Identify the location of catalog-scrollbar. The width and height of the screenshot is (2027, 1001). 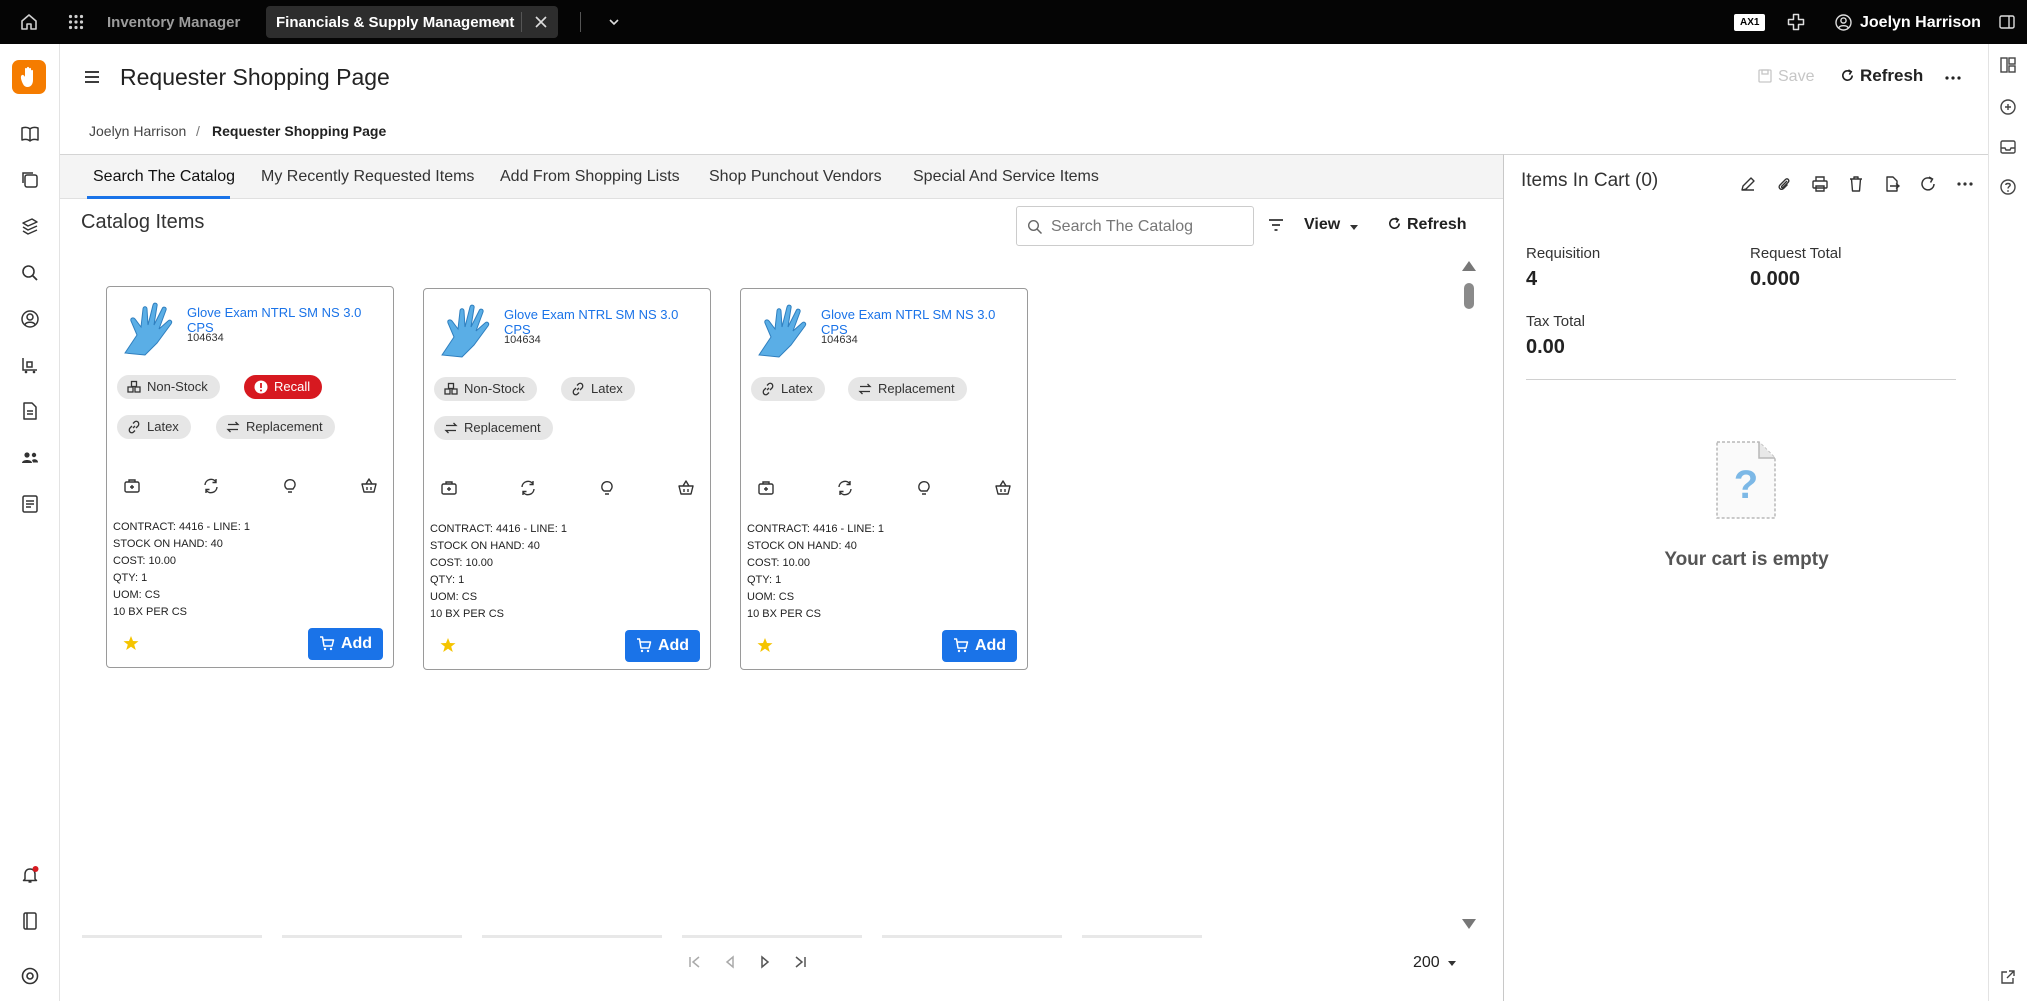
(1469, 595).